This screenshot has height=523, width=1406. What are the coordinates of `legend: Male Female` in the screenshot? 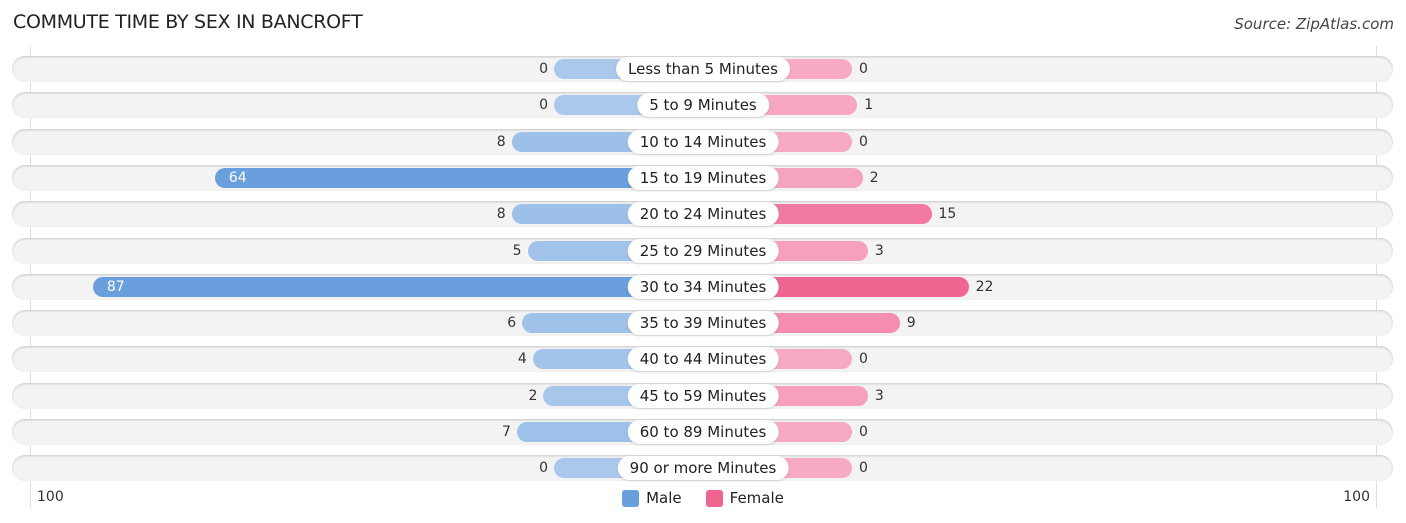 It's located at (703, 498).